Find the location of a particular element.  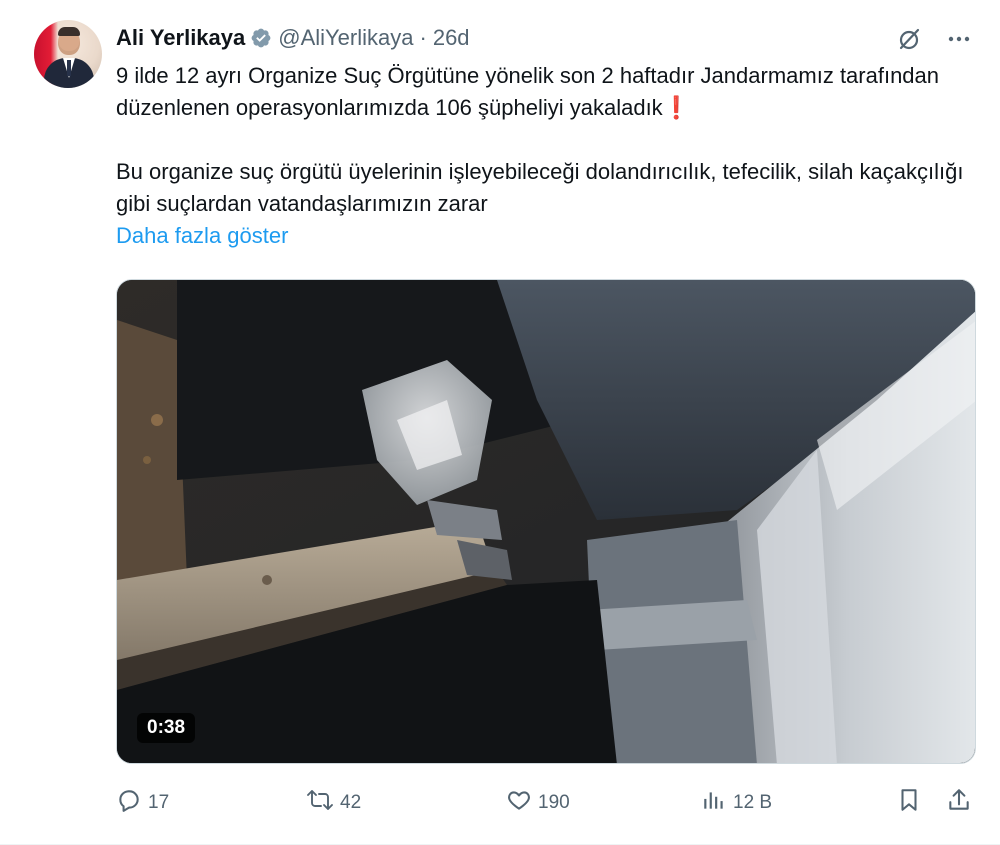

share-icon is located at coordinates (959, 803).